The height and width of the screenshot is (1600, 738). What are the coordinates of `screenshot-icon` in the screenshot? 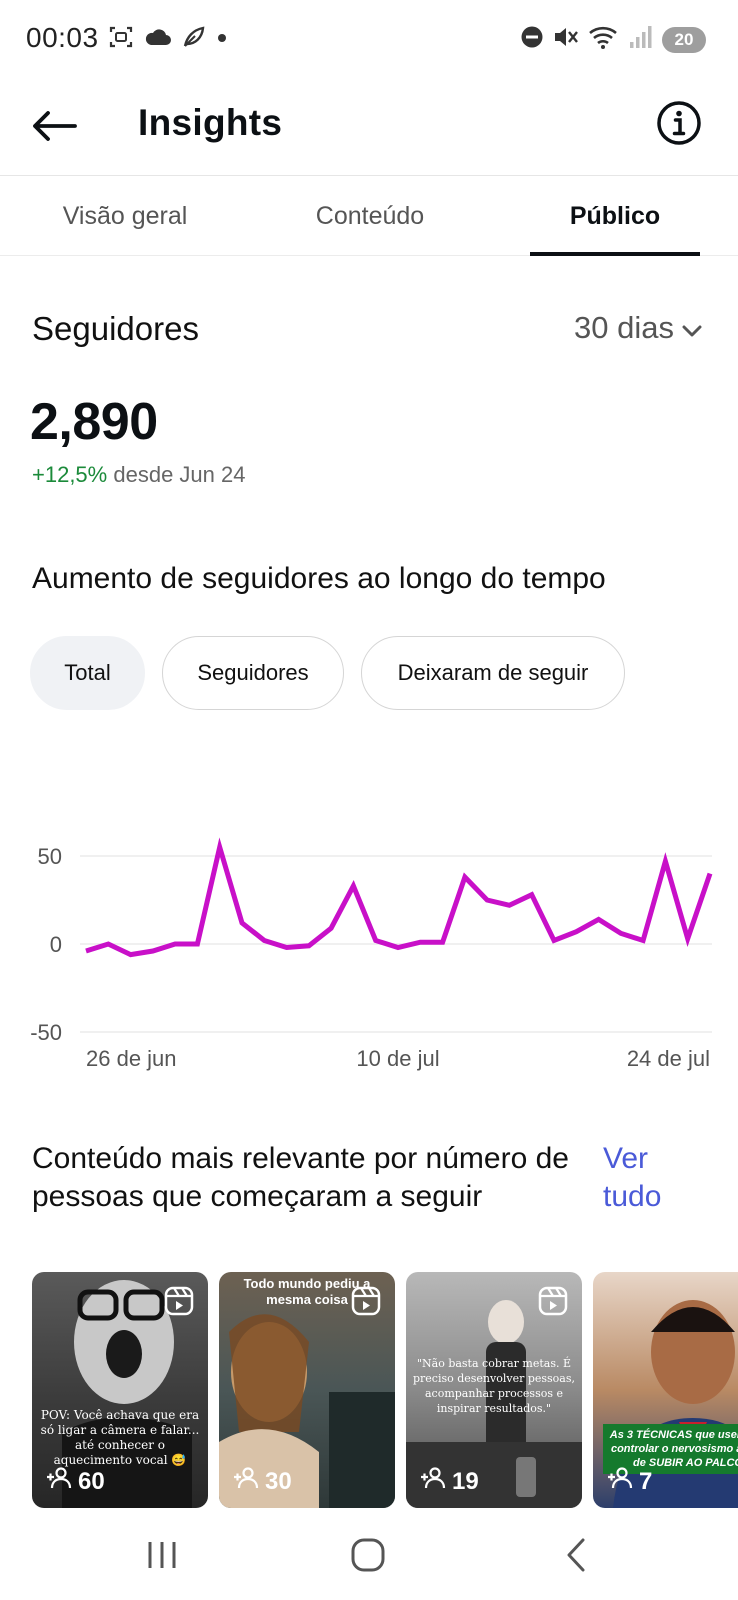 It's located at (121, 39).